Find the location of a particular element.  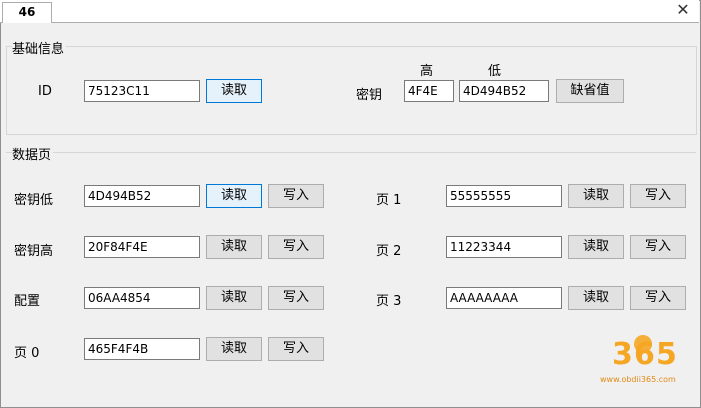

page-label-key-high: 密钥高 is located at coordinates (34, 251).